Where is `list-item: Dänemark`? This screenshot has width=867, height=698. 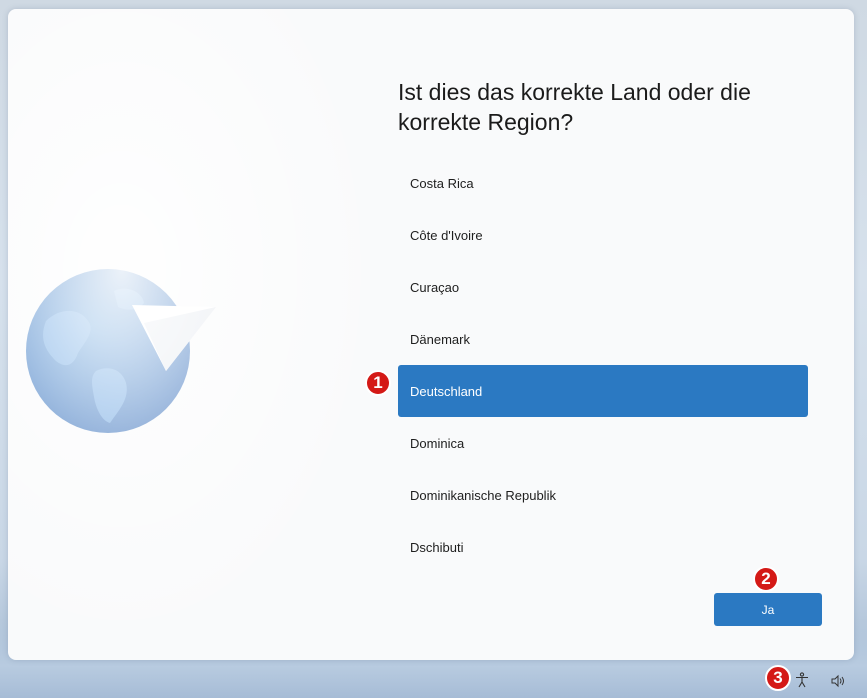
list-item: Dänemark is located at coordinates (603, 339).